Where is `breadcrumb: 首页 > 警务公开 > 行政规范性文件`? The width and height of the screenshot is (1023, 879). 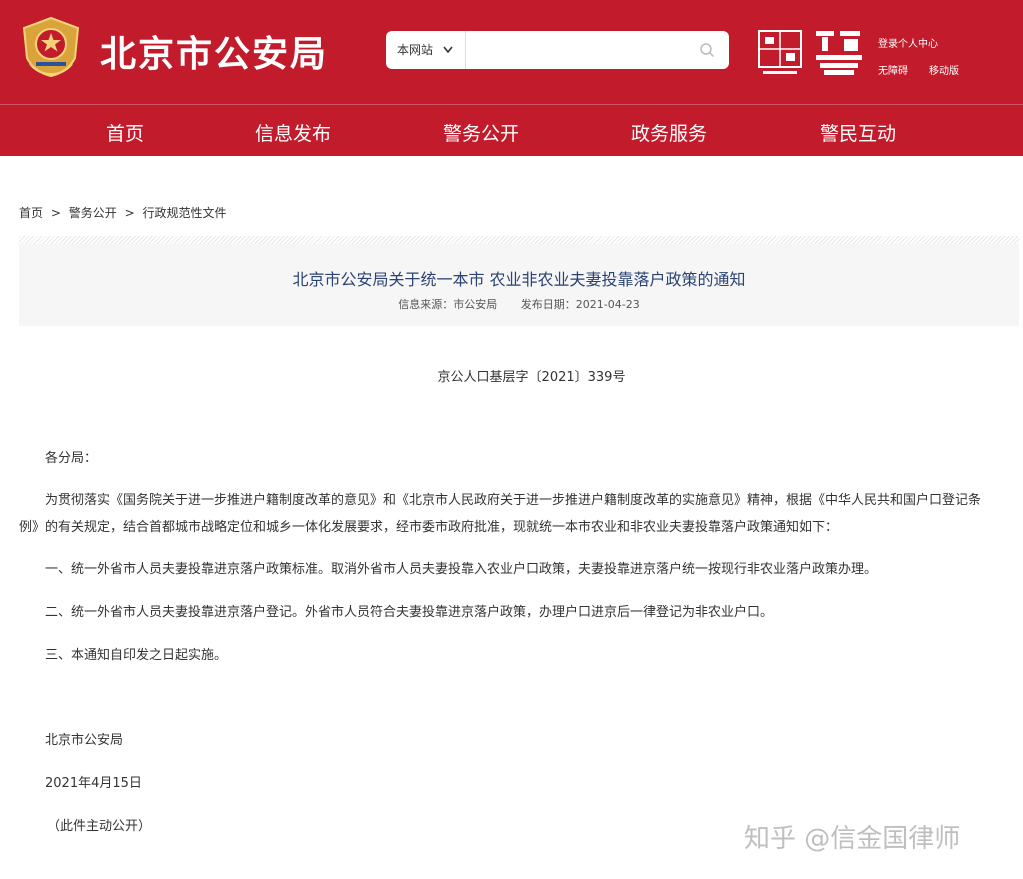
breadcrumb: 首页 > 警务公开 > 行政规范性文件 is located at coordinates (124, 212).